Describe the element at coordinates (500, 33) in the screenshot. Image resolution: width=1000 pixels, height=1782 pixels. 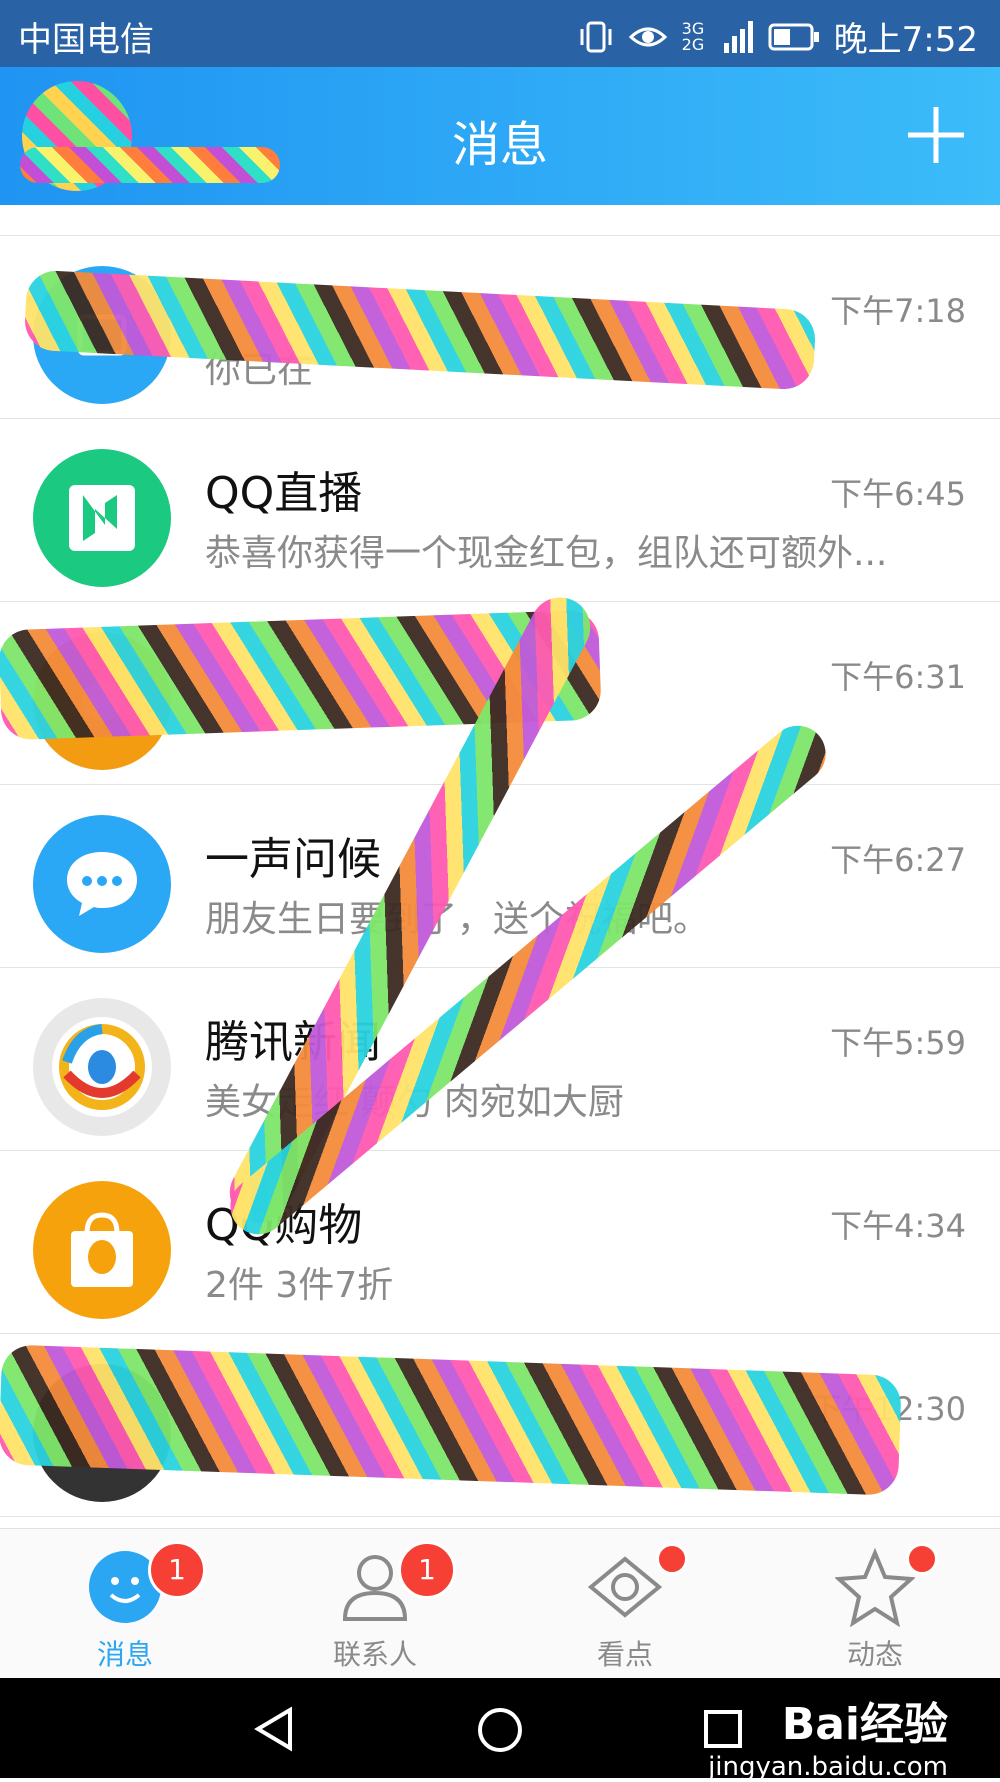
I see `status-bar: 中国电信 3G 2G 晚上7:52` at that location.